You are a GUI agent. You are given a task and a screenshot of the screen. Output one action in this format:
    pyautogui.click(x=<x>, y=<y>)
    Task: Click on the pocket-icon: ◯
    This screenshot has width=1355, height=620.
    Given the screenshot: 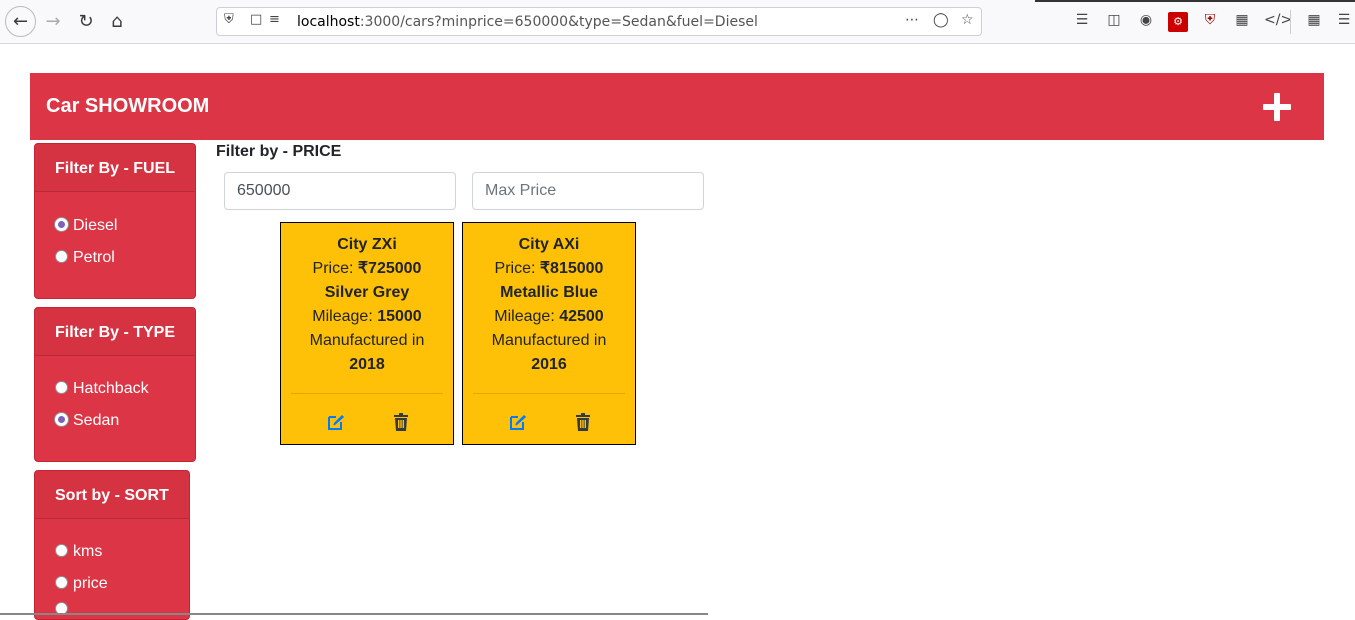 What is the action you would take?
    pyautogui.click(x=941, y=20)
    